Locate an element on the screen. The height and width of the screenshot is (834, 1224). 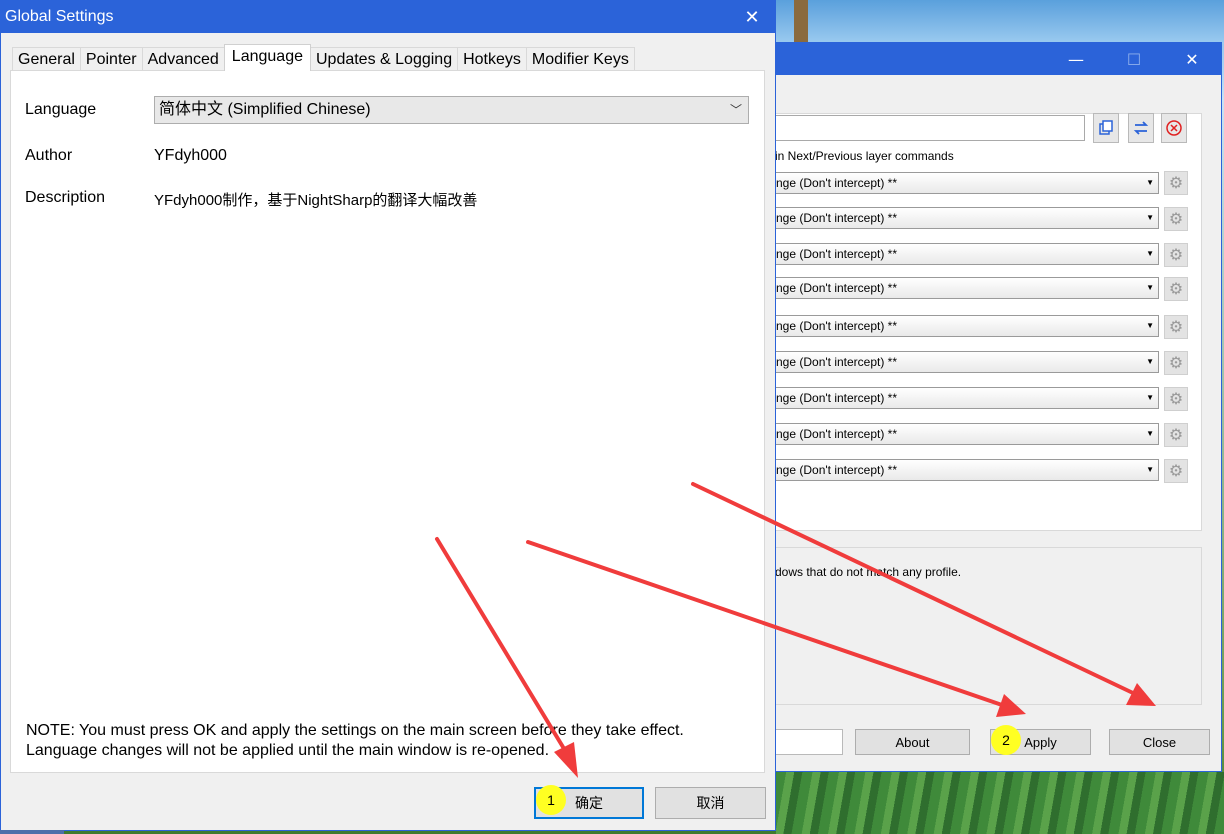
cancel-button: 取消 is located at coordinates (710, 803).